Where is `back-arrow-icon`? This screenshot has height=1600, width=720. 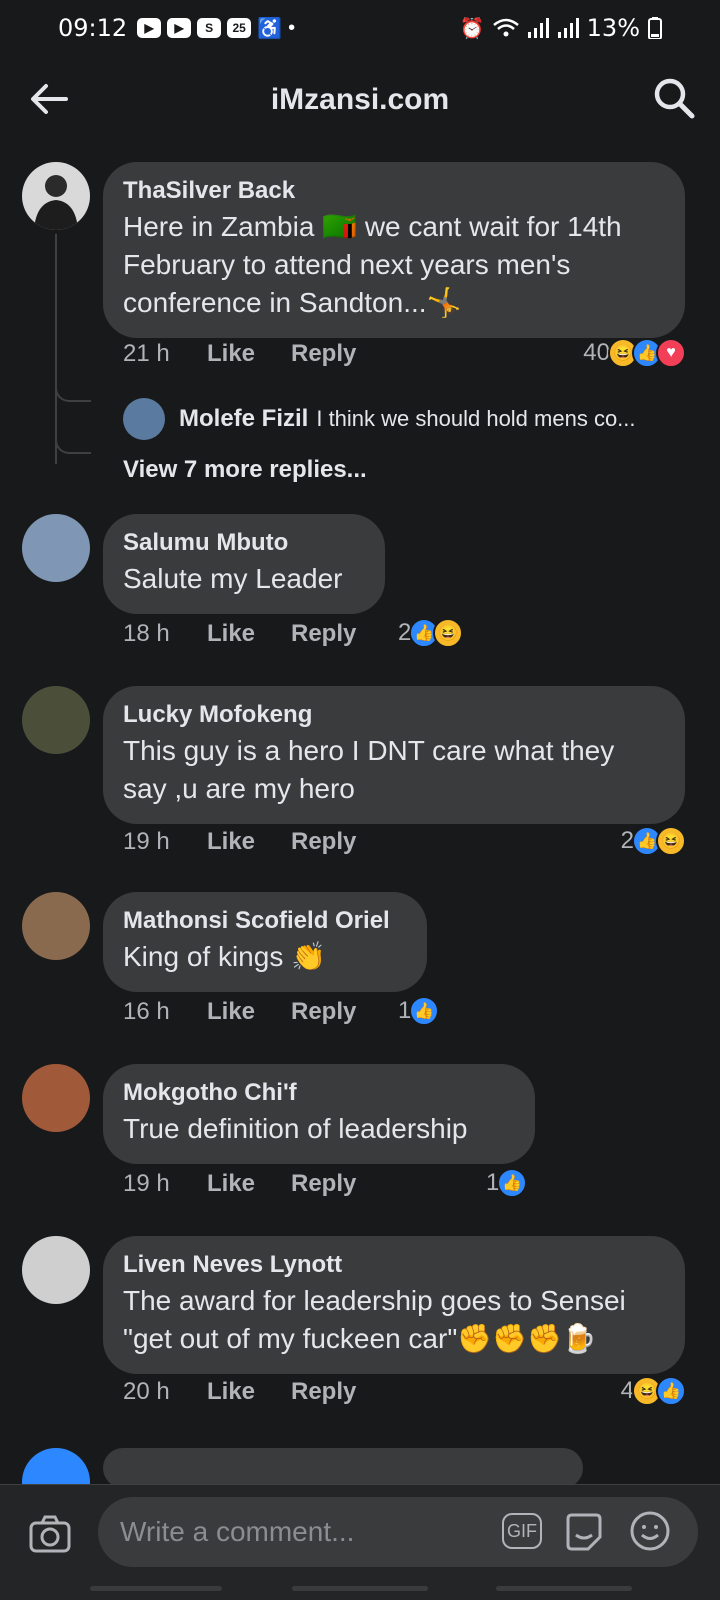 back-arrow-icon is located at coordinates (49, 99).